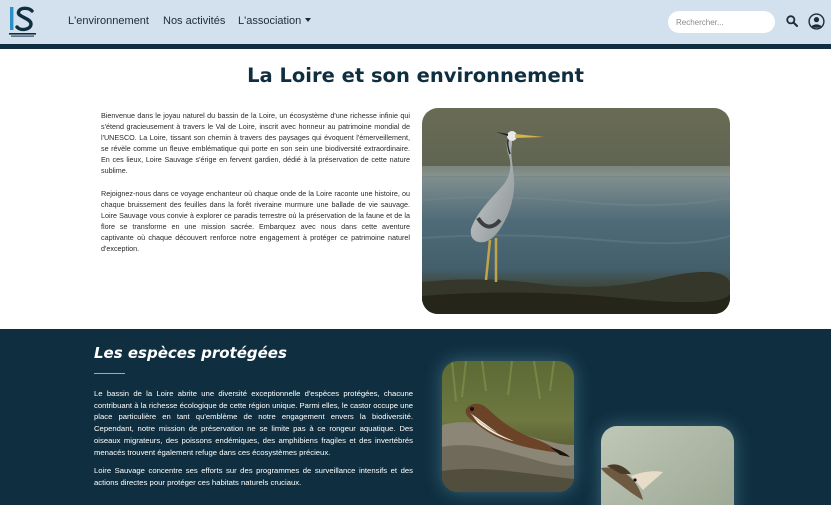 This screenshot has width=831, height=505. I want to click on nav-link-environnement: L'environnement, so click(108, 21).